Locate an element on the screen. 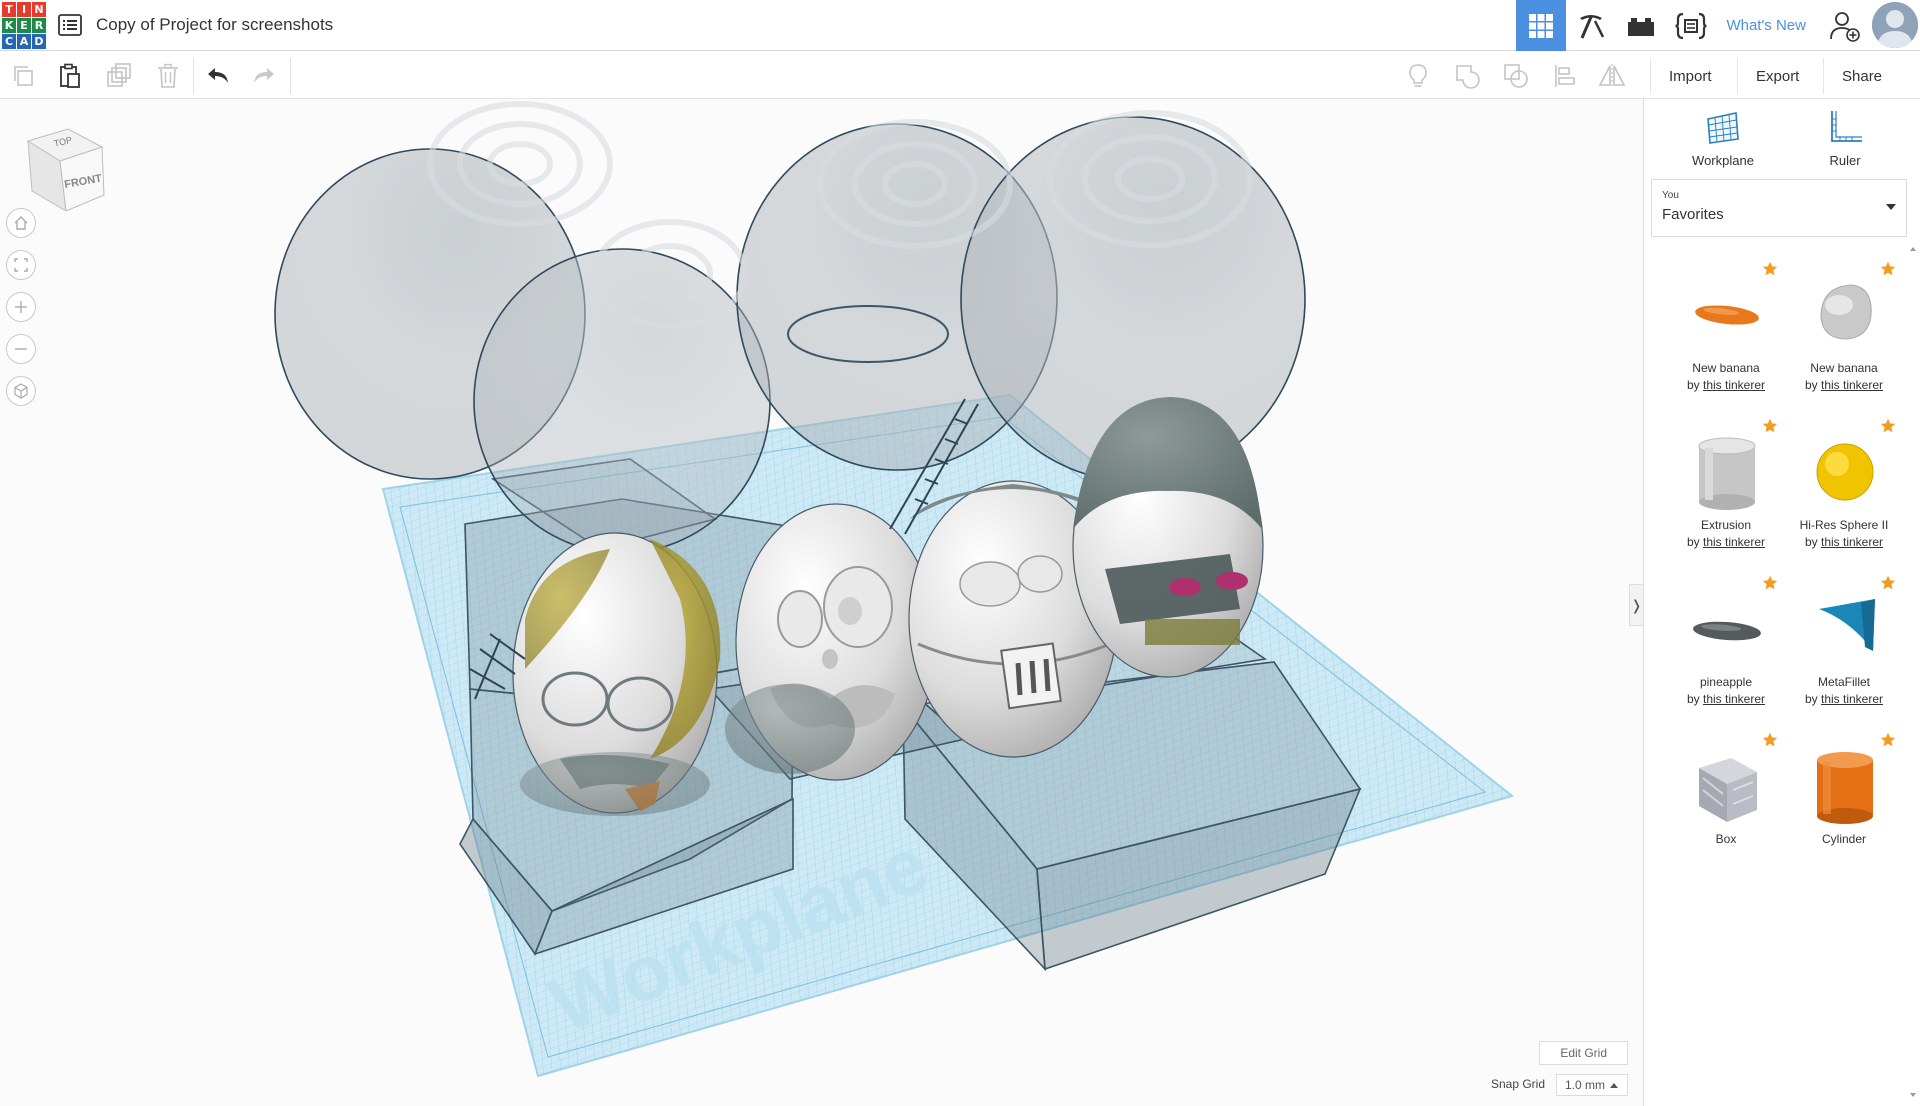 Image resolution: width=1920 pixels, height=1106 pixels. tinkercad-logo: TIN KER CAD is located at coordinates (24, 25).